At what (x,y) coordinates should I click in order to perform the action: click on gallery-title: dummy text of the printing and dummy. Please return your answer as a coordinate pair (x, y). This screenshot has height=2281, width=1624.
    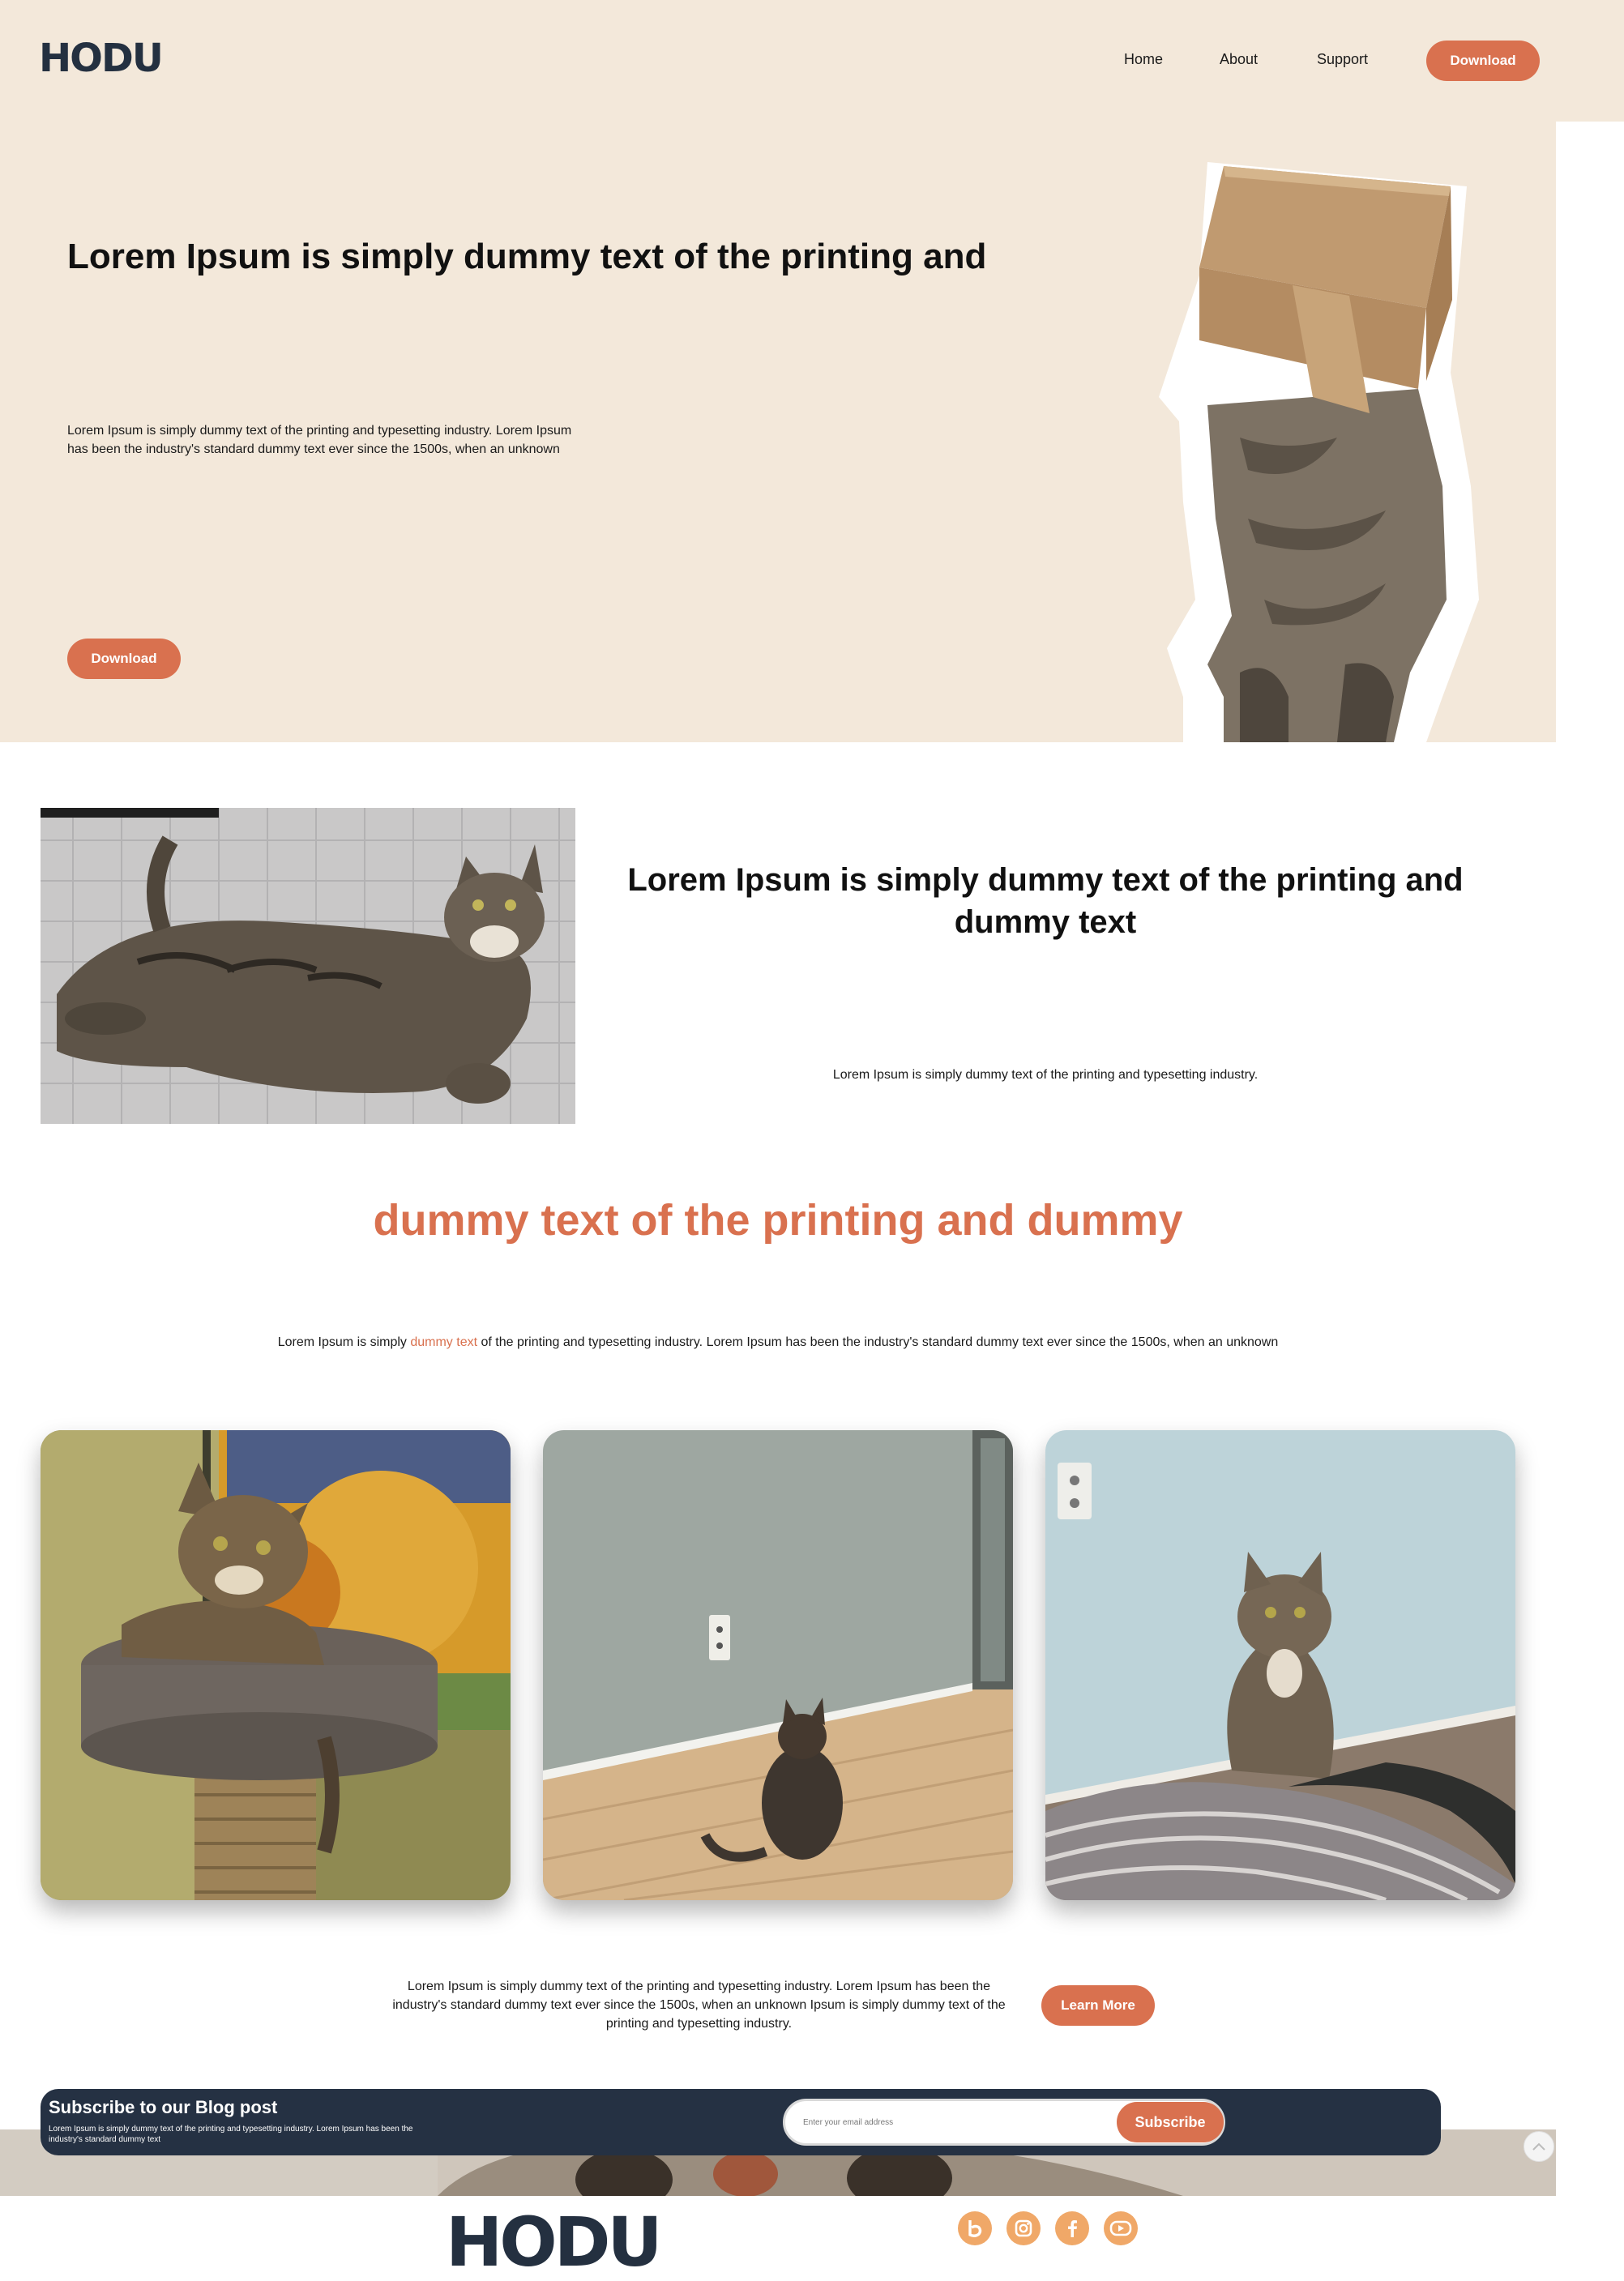
    Looking at the image, I should click on (778, 1220).